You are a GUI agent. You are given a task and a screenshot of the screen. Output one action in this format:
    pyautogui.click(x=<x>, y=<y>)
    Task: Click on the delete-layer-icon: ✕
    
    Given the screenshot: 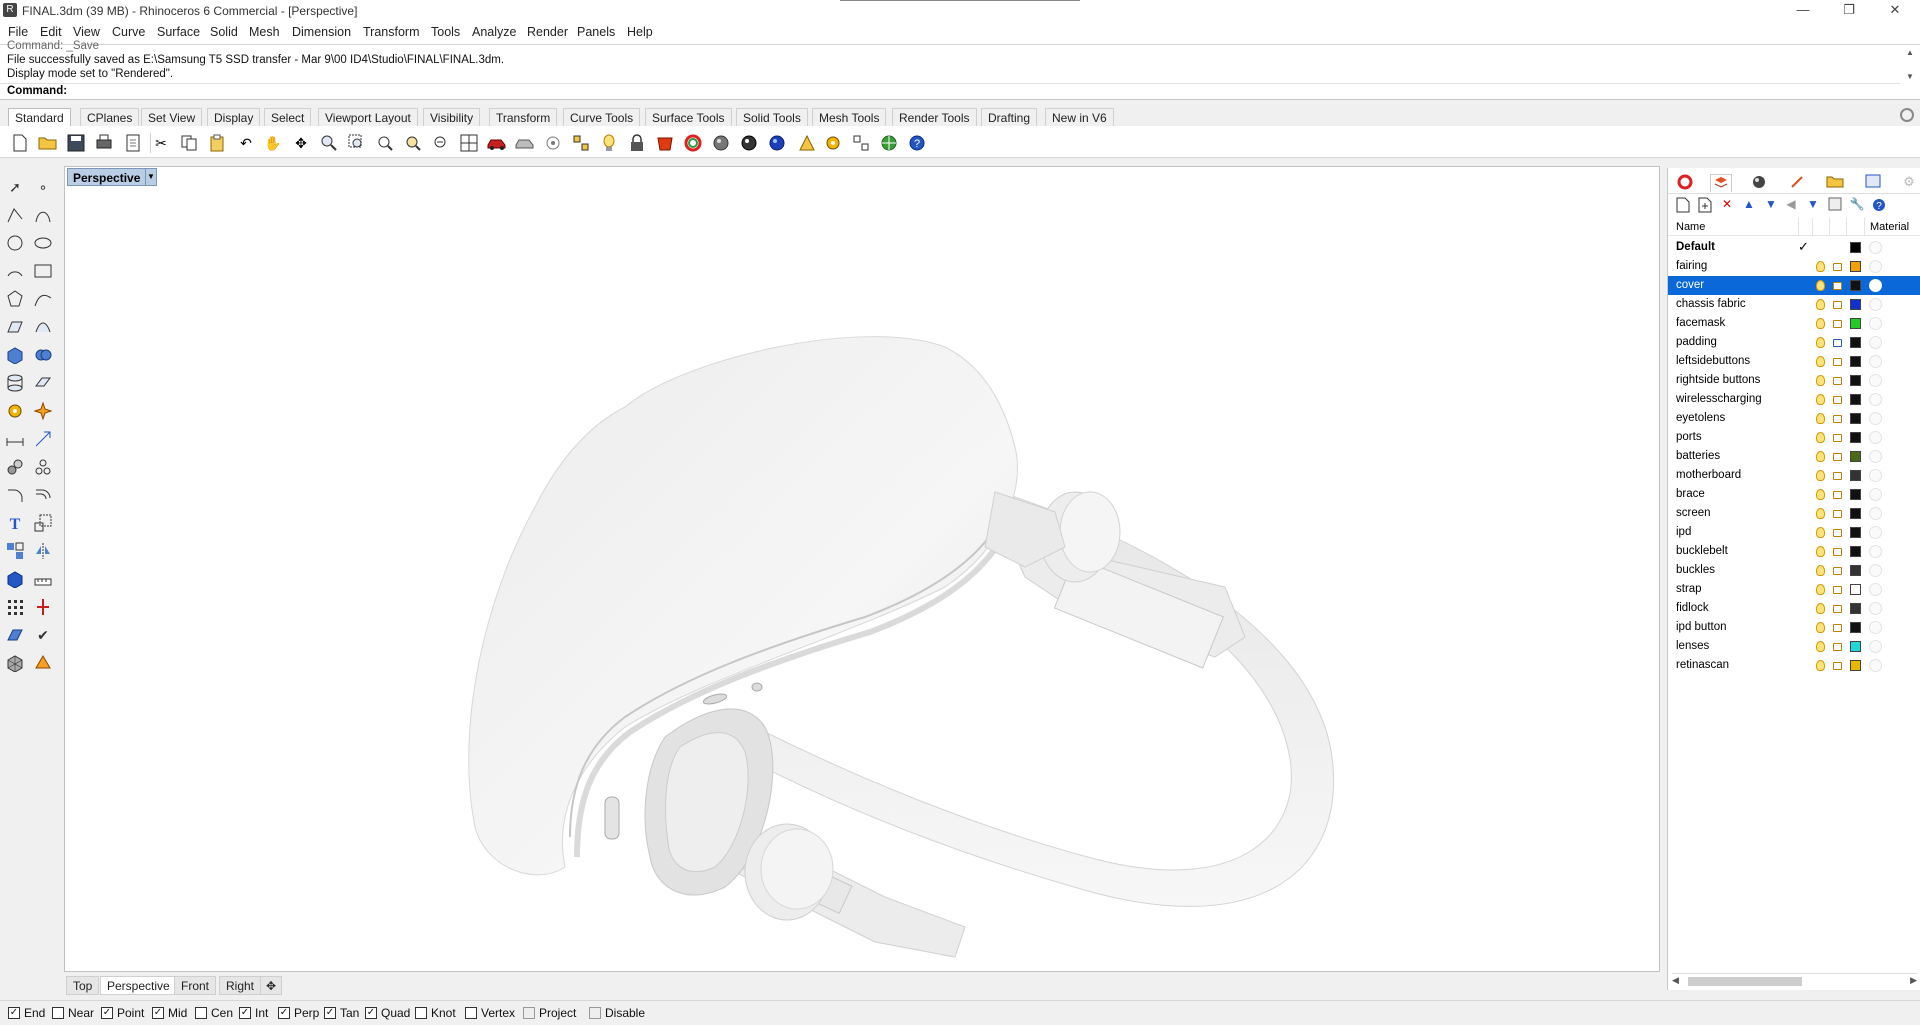 What is the action you would take?
    pyautogui.click(x=1727, y=206)
    